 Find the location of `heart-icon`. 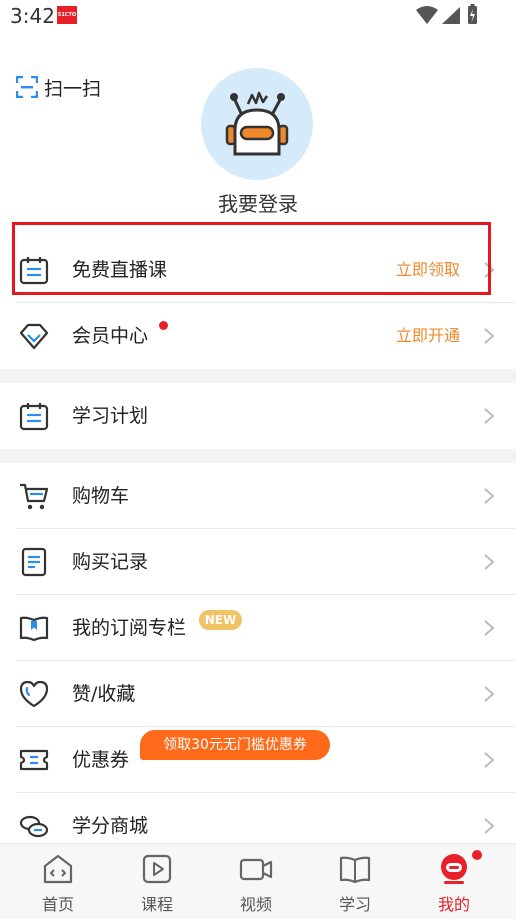

heart-icon is located at coordinates (34, 694).